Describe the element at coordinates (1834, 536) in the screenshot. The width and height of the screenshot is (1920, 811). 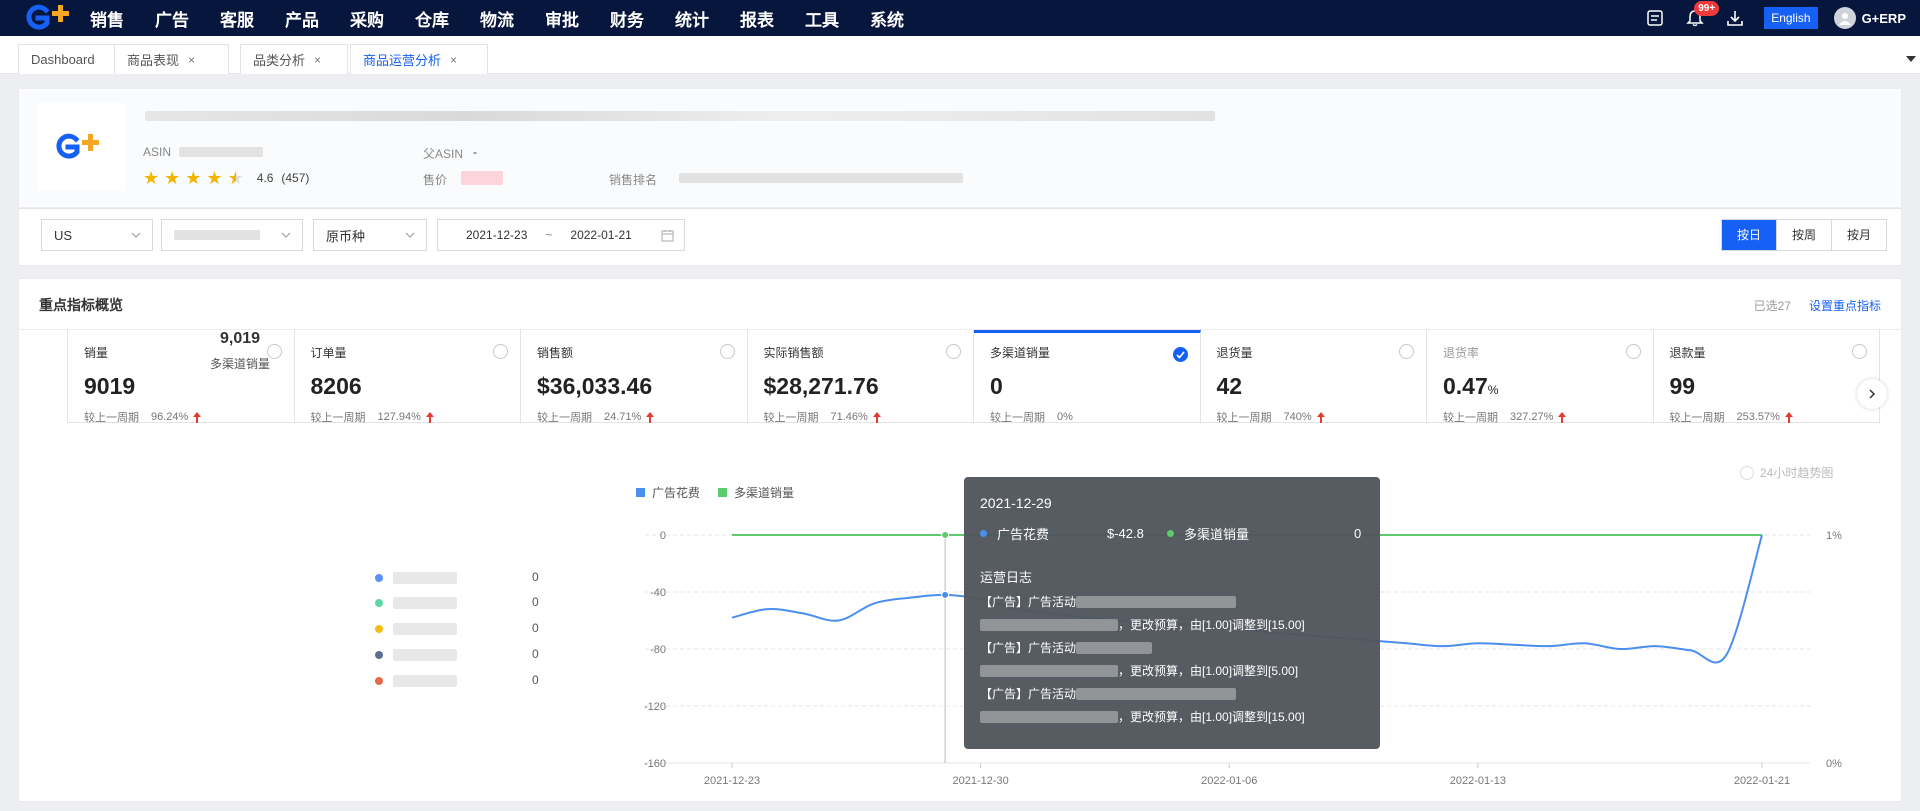
I see `y2-axis-tick-label: 1%` at that location.